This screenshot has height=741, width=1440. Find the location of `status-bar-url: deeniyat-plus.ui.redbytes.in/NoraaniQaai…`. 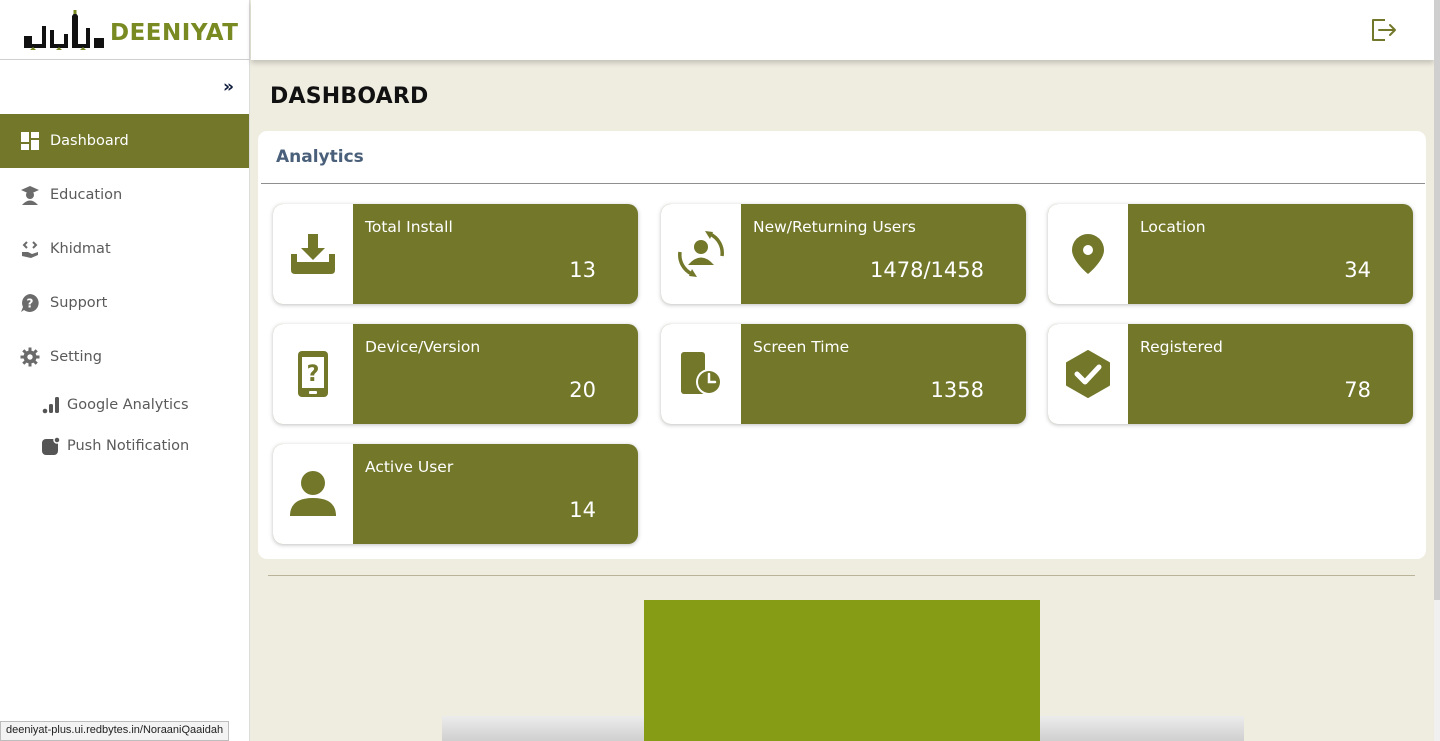

status-bar-url: deeniyat-plus.ui.redbytes.in/NoraaniQaai… is located at coordinates (115, 731).